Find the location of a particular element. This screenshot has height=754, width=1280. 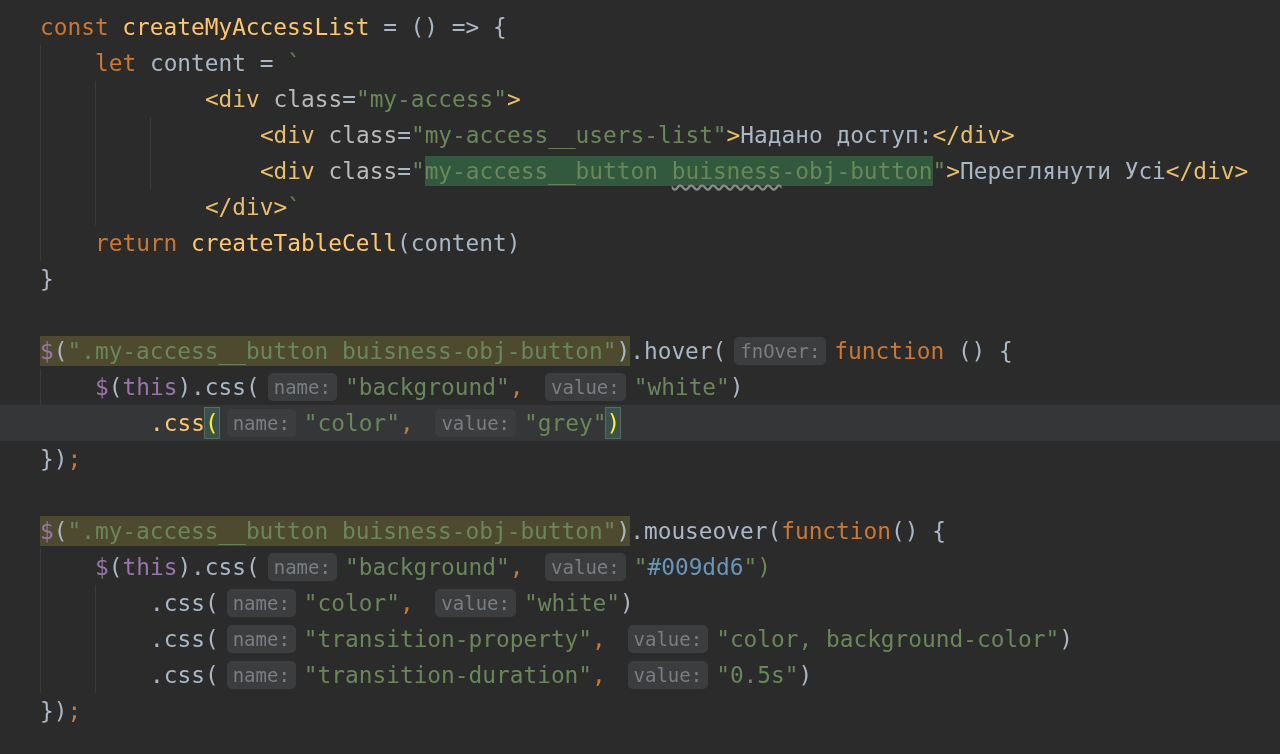

function-name: createMyAccessList is located at coordinates (245, 27).